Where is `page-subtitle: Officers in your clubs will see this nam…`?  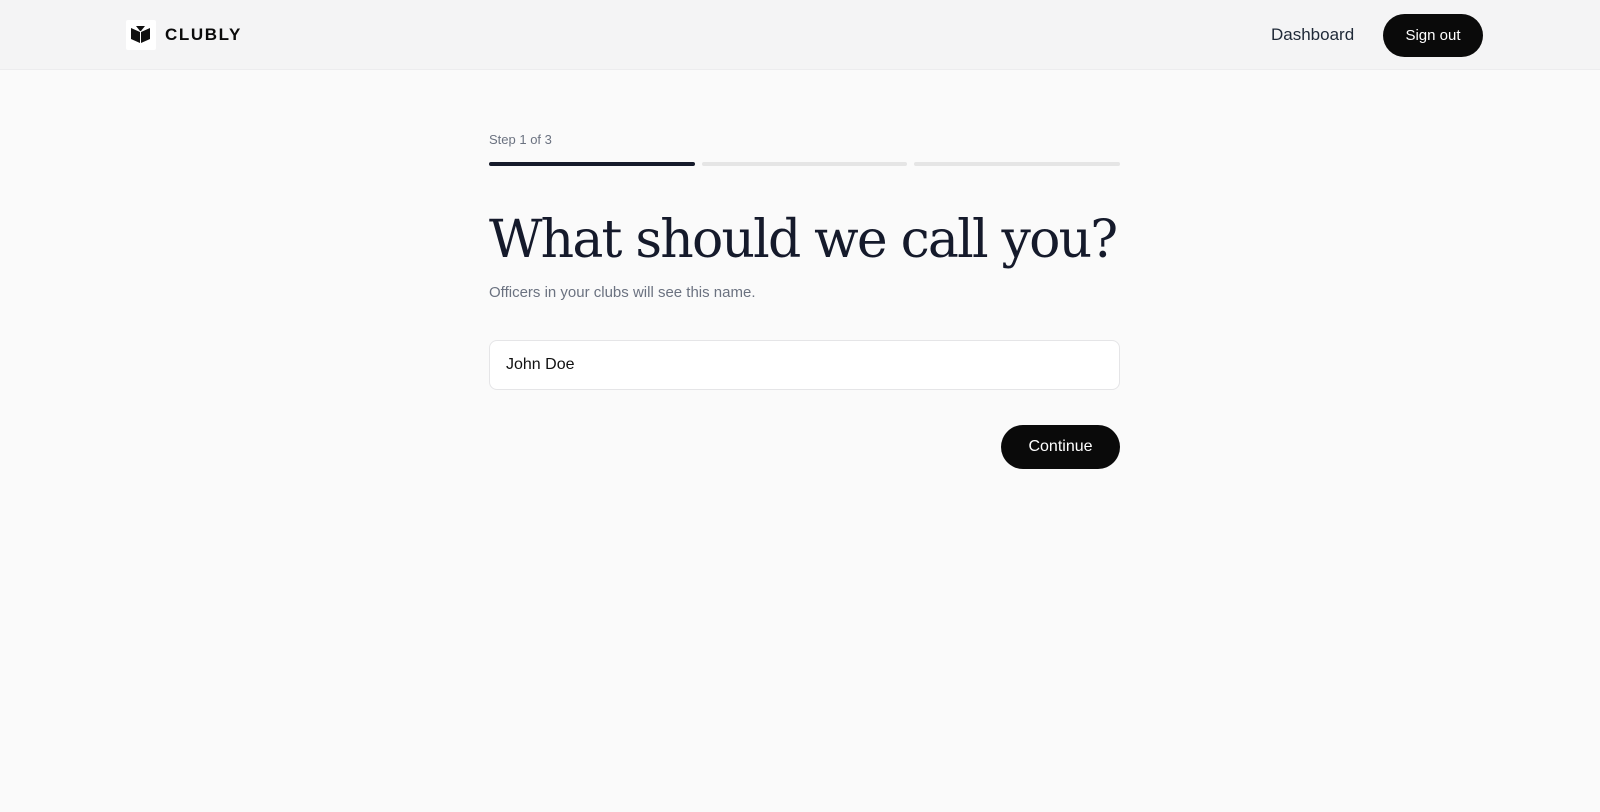 page-subtitle: Officers in your clubs will see this nam… is located at coordinates (622, 292).